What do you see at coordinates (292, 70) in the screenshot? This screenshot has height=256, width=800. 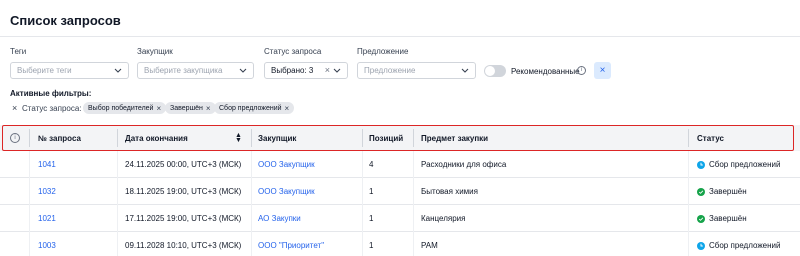 I see `status-select-value: Выбрано: 3` at bounding box center [292, 70].